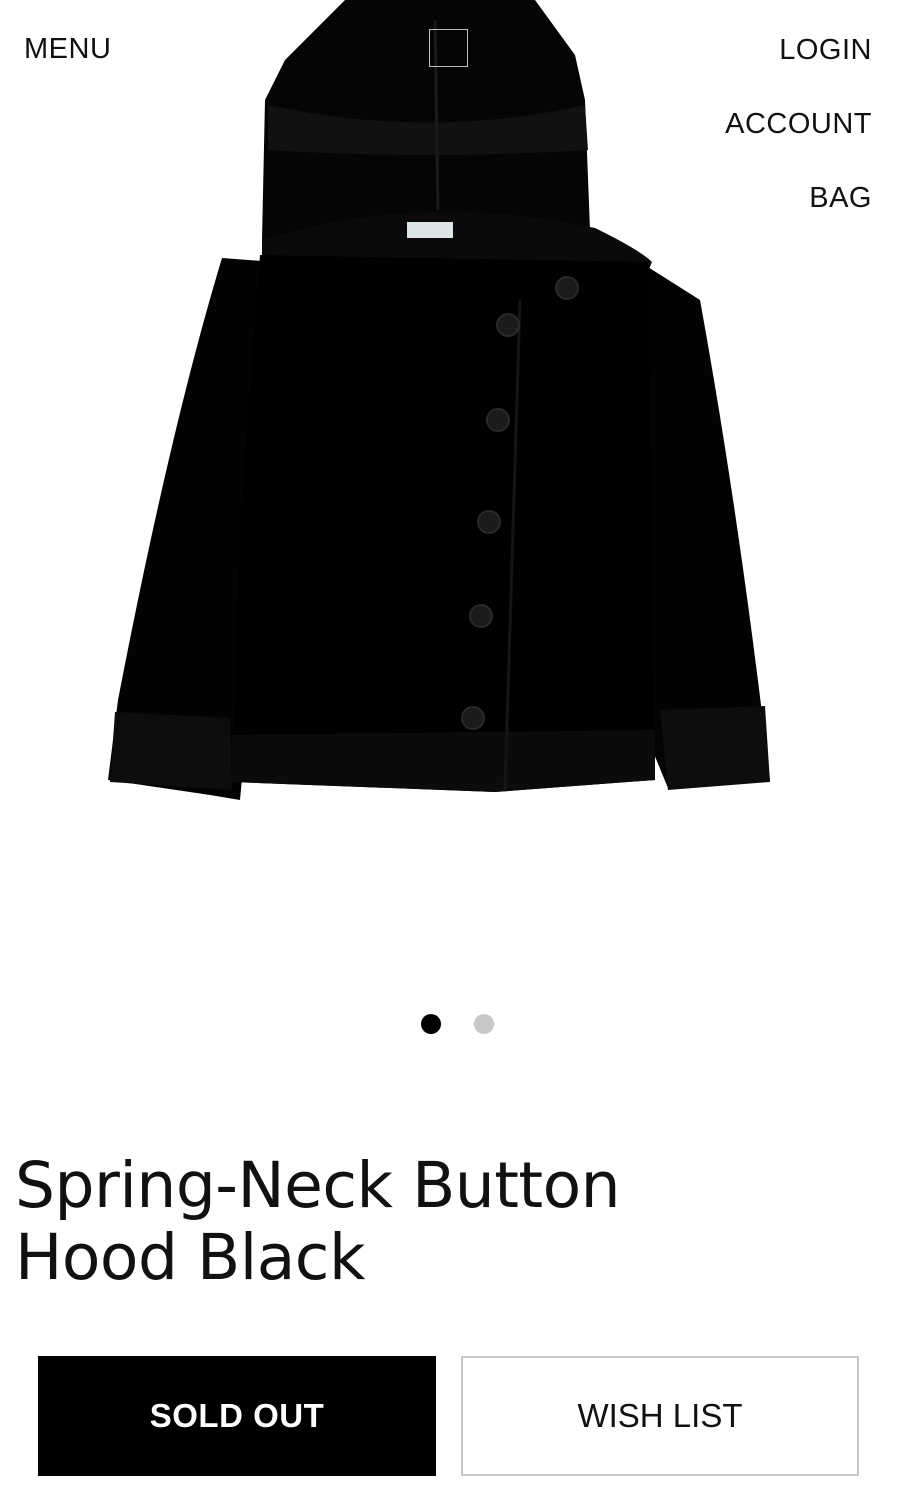  What do you see at coordinates (318, 1221) in the screenshot?
I see `product-title: Spring-Neck Button Hood Black` at bounding box center [318, 1221].